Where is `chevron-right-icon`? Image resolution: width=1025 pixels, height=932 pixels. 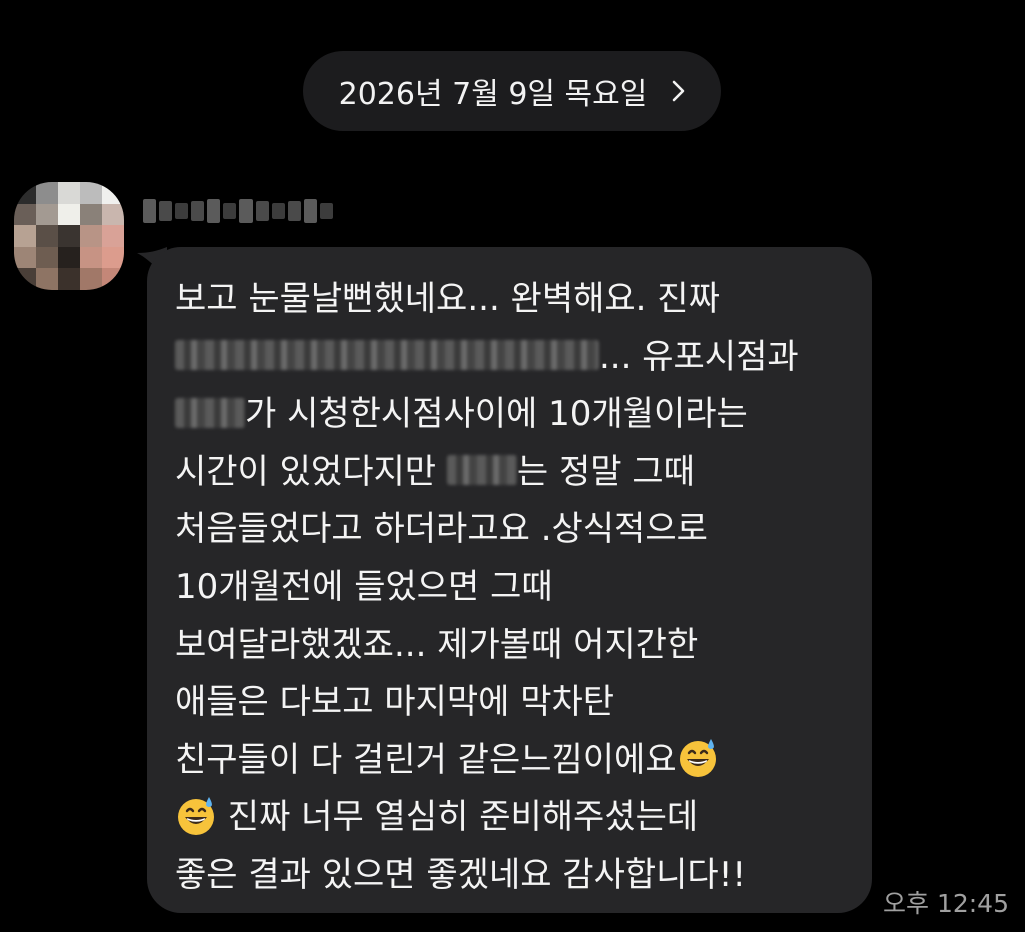
chevron-right-icon is located at coordinates (679, 91).